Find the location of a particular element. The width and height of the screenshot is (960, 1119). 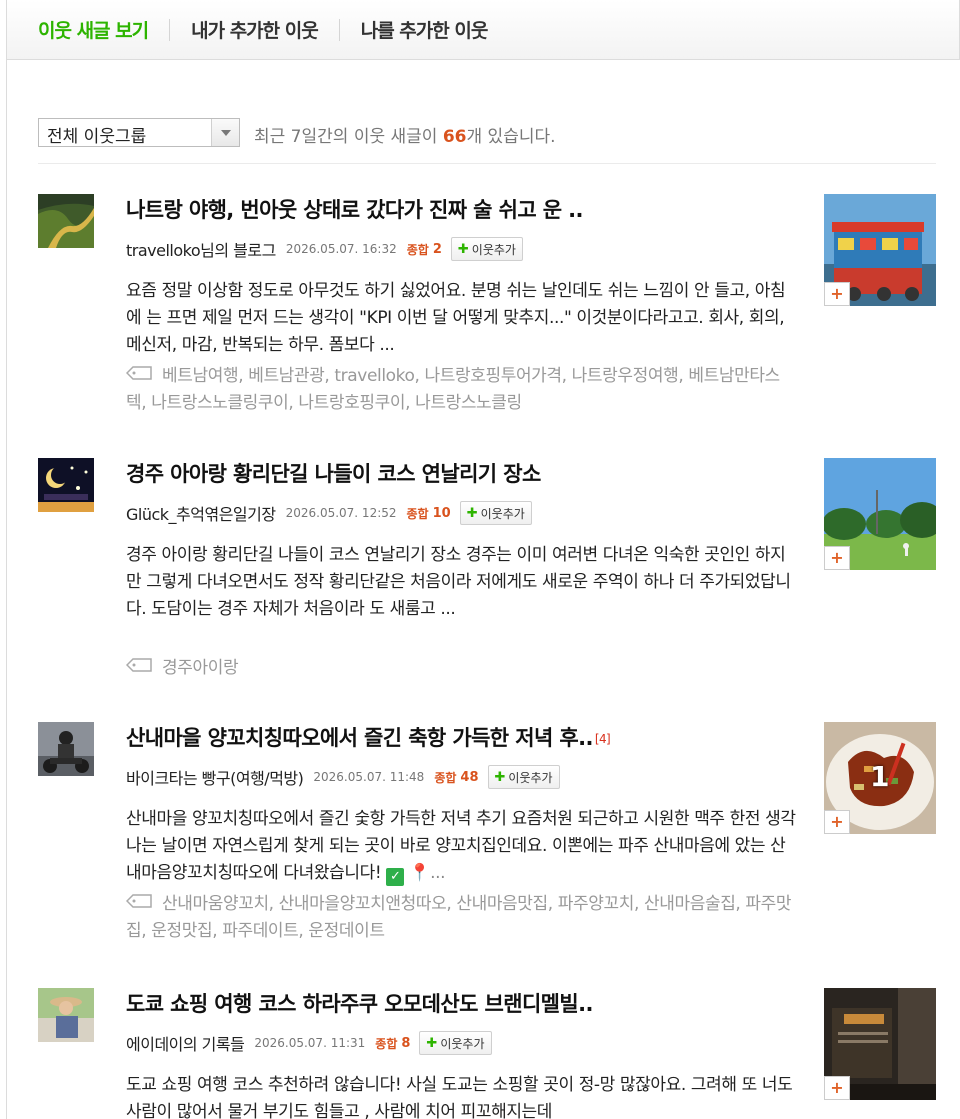

chevron-down-icon is located at coordinates (225, 132).